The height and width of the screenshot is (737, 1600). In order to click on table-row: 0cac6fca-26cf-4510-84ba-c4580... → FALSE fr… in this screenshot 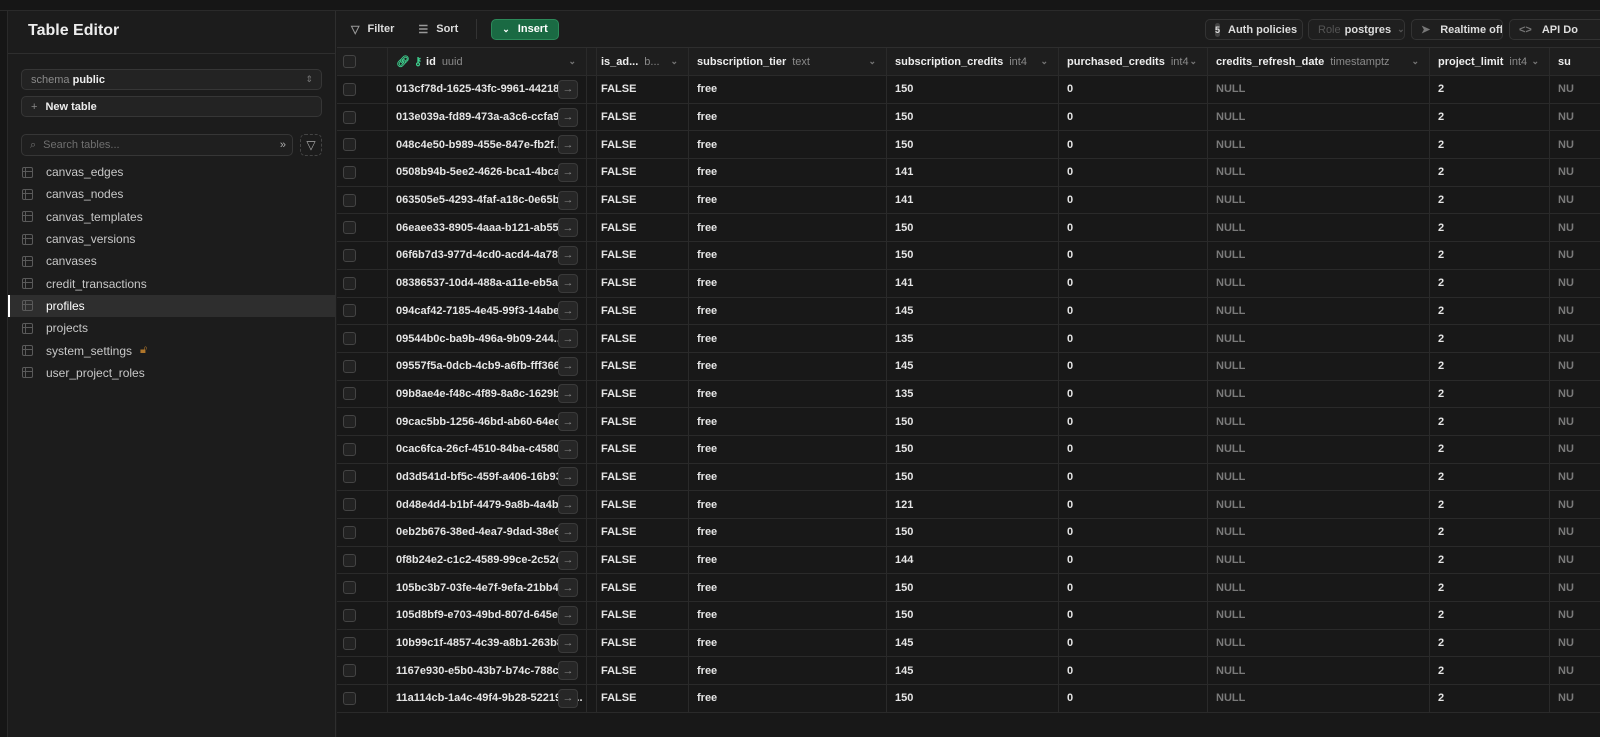, I will do `click(968, 449)`.